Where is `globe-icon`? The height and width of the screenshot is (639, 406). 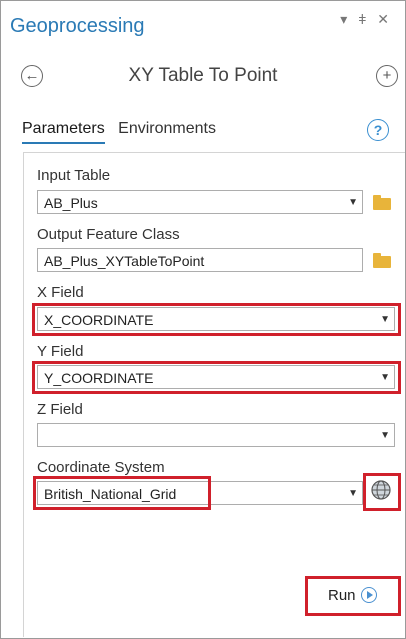 globe-icon is located at coordinates (381, 490).